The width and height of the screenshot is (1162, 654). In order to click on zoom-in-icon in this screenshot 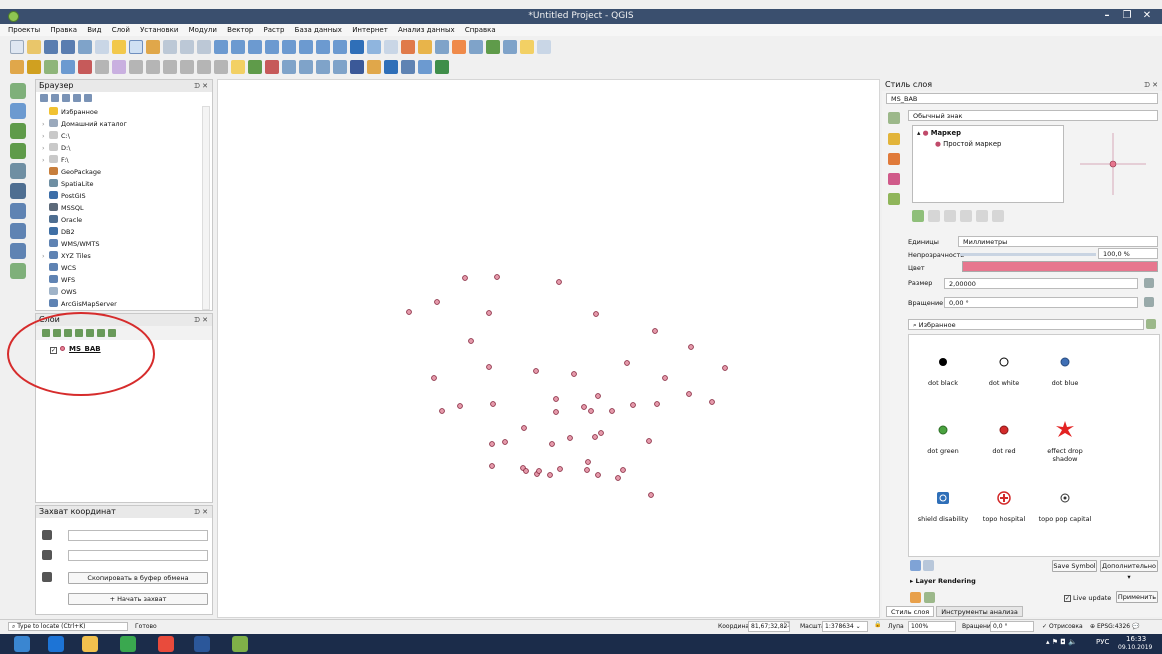, I will do `click(170, 47)`.